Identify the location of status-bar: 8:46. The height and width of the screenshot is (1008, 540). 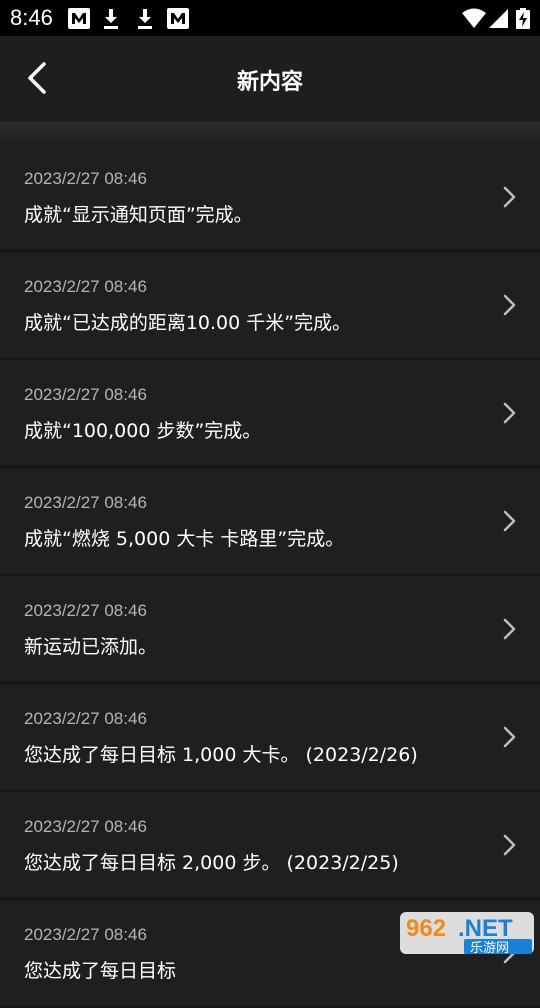
(270, 18).